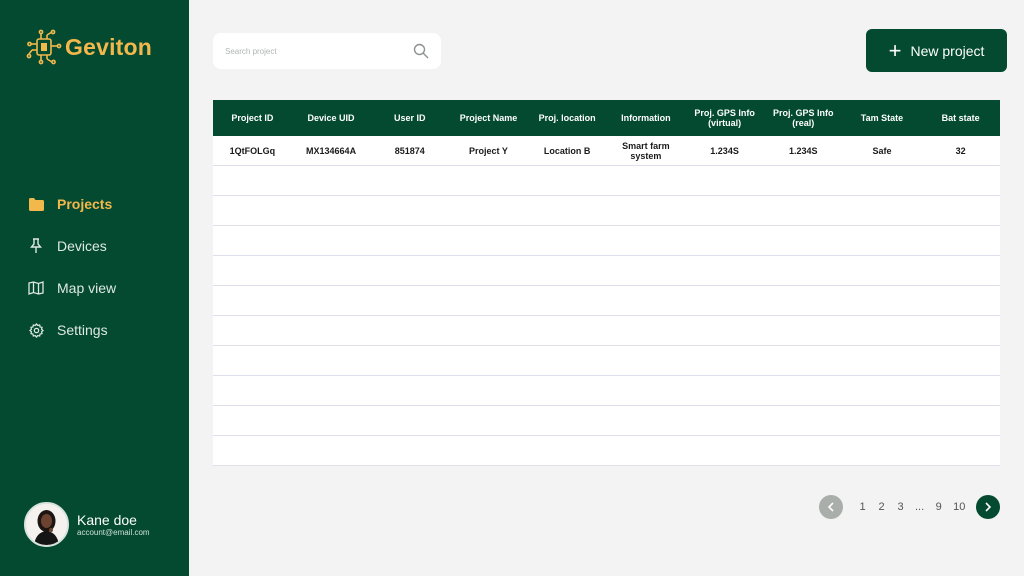  I want to click on search-icon, so click(421, 51).